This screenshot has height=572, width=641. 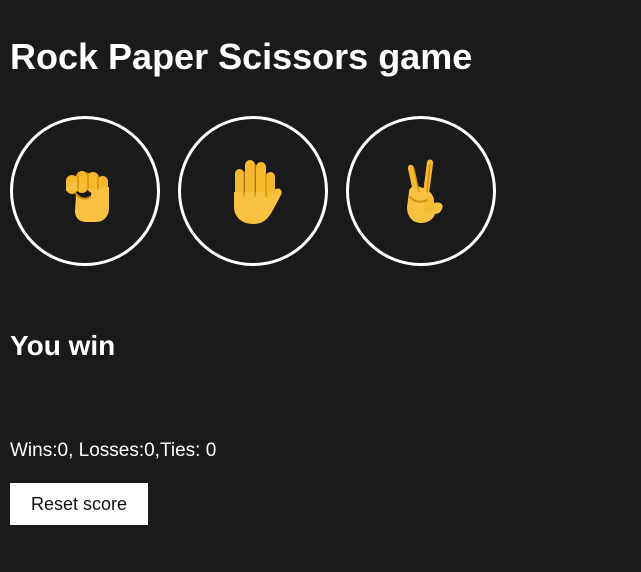 I want to click on raised-hand-icon, so click(x=253, y=191).